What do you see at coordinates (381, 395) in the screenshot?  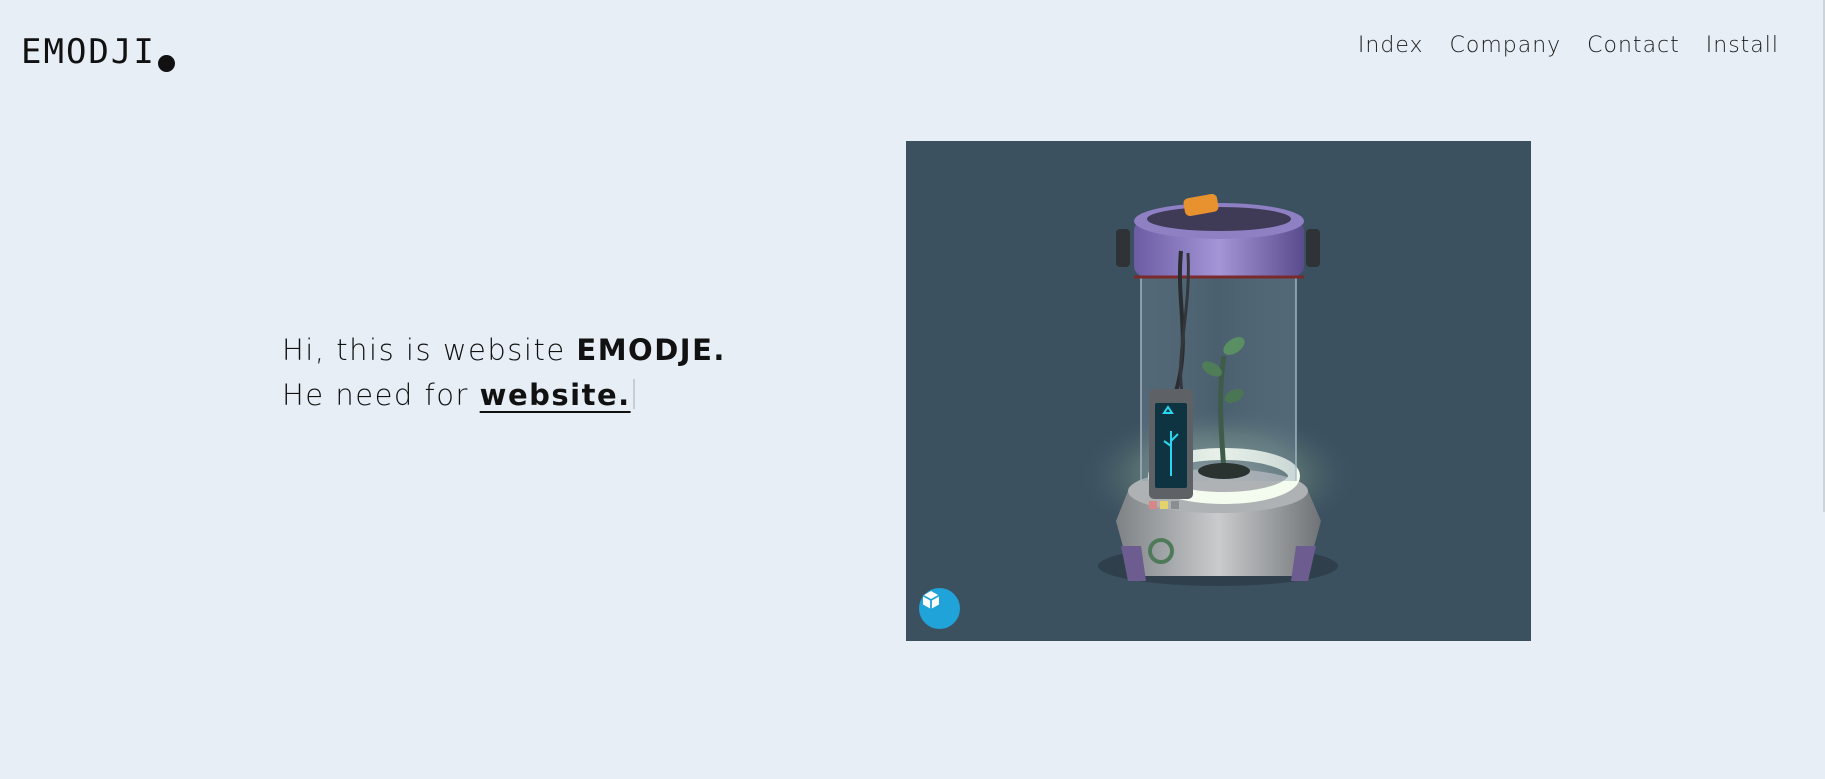 I see `hero-line-2-text: He need for` at bounding box center [381, 395].